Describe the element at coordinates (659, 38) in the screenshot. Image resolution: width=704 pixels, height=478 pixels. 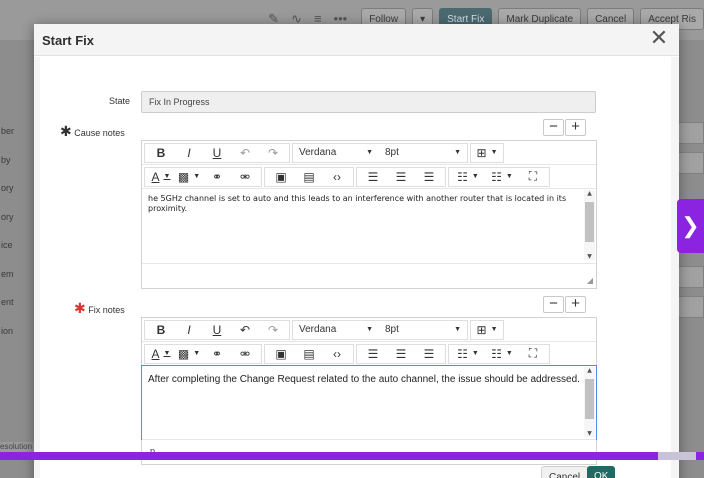
I see `close-icon: ✕` at that location.